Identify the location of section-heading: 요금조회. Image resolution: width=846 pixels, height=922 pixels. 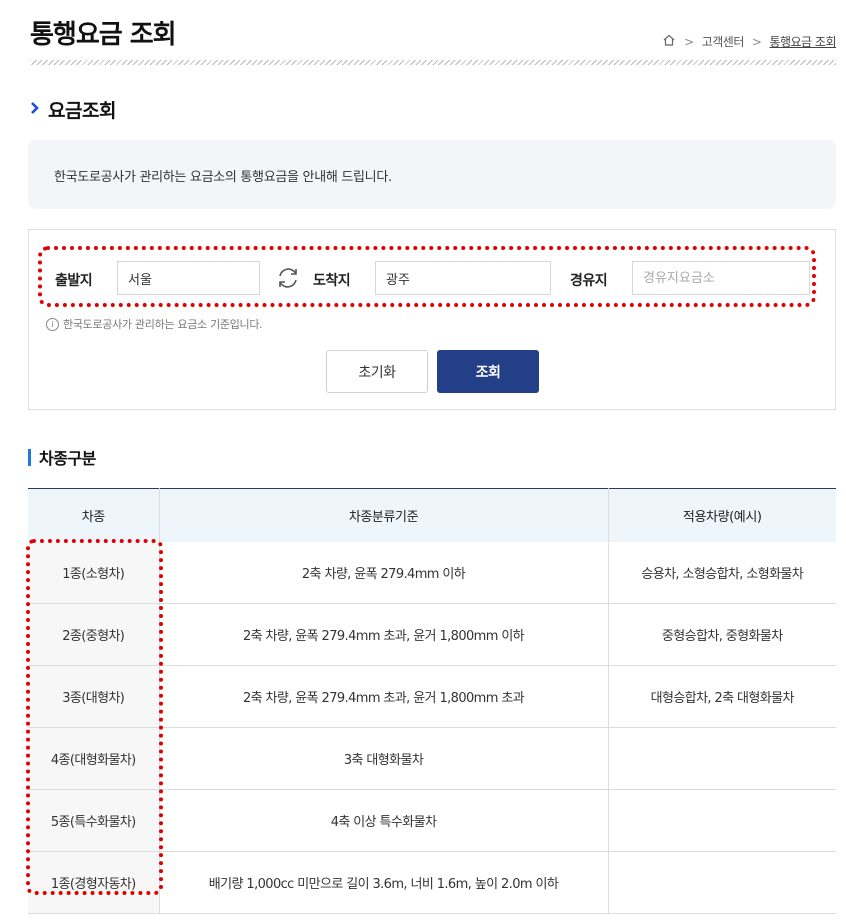
(73, 109).